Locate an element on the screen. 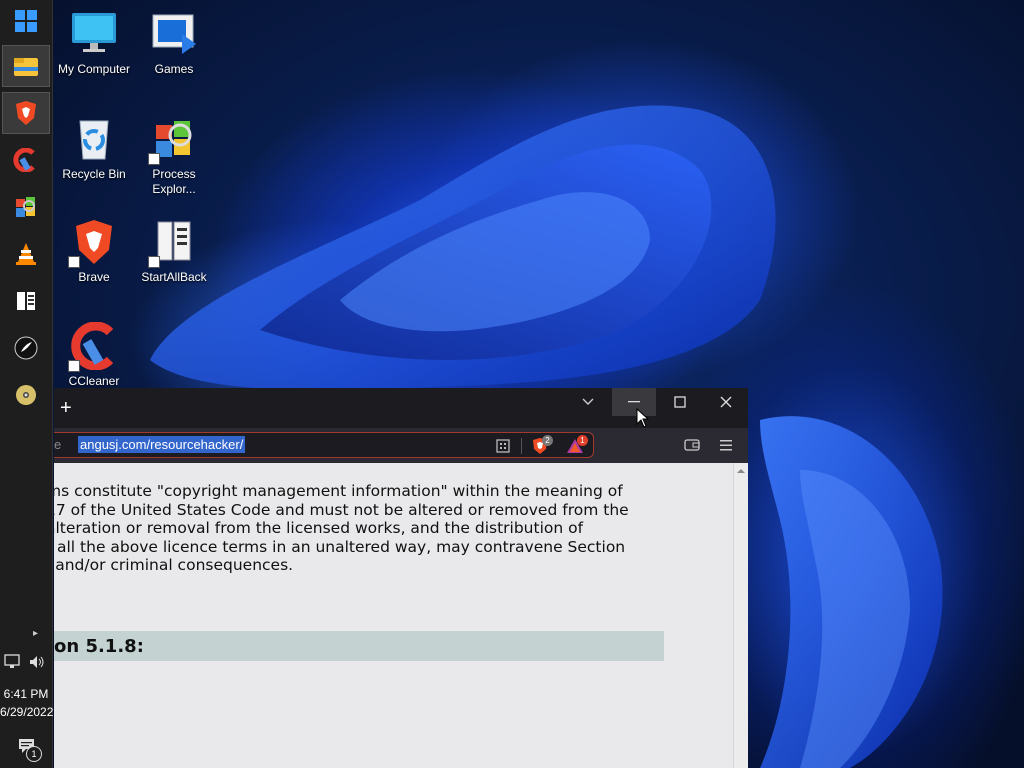  brave-rewards-button: 1 is located at coordinates (578, 445).